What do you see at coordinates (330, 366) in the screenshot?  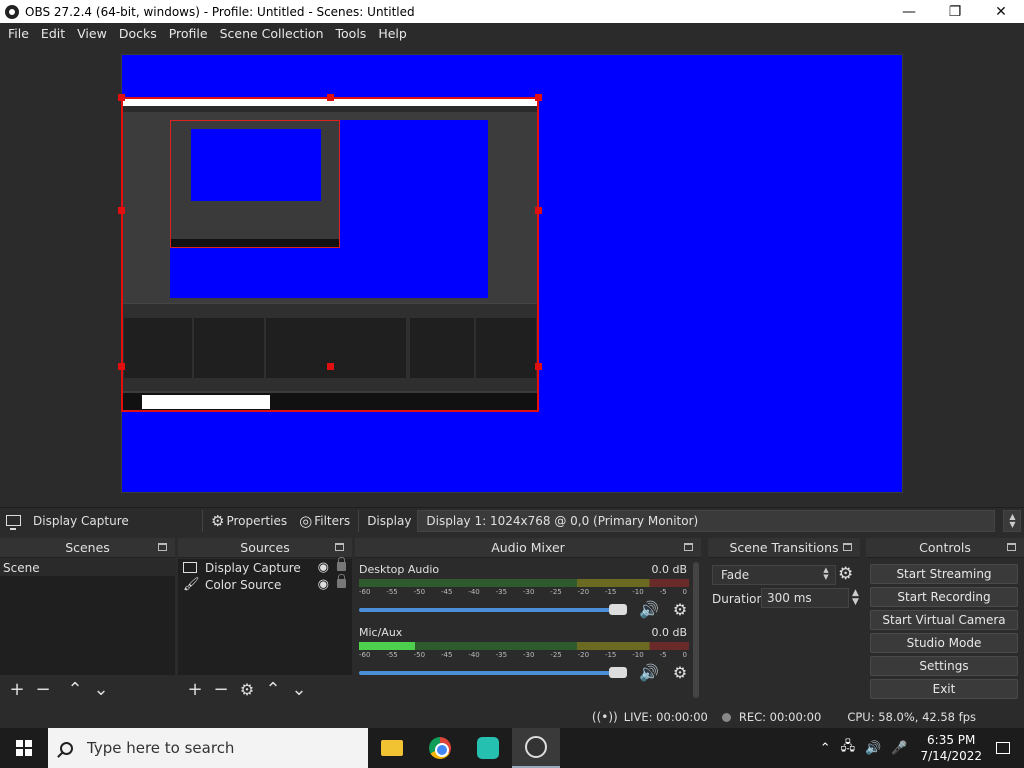 I see `resize-handle-bottom` at bounding box center [330, 366].